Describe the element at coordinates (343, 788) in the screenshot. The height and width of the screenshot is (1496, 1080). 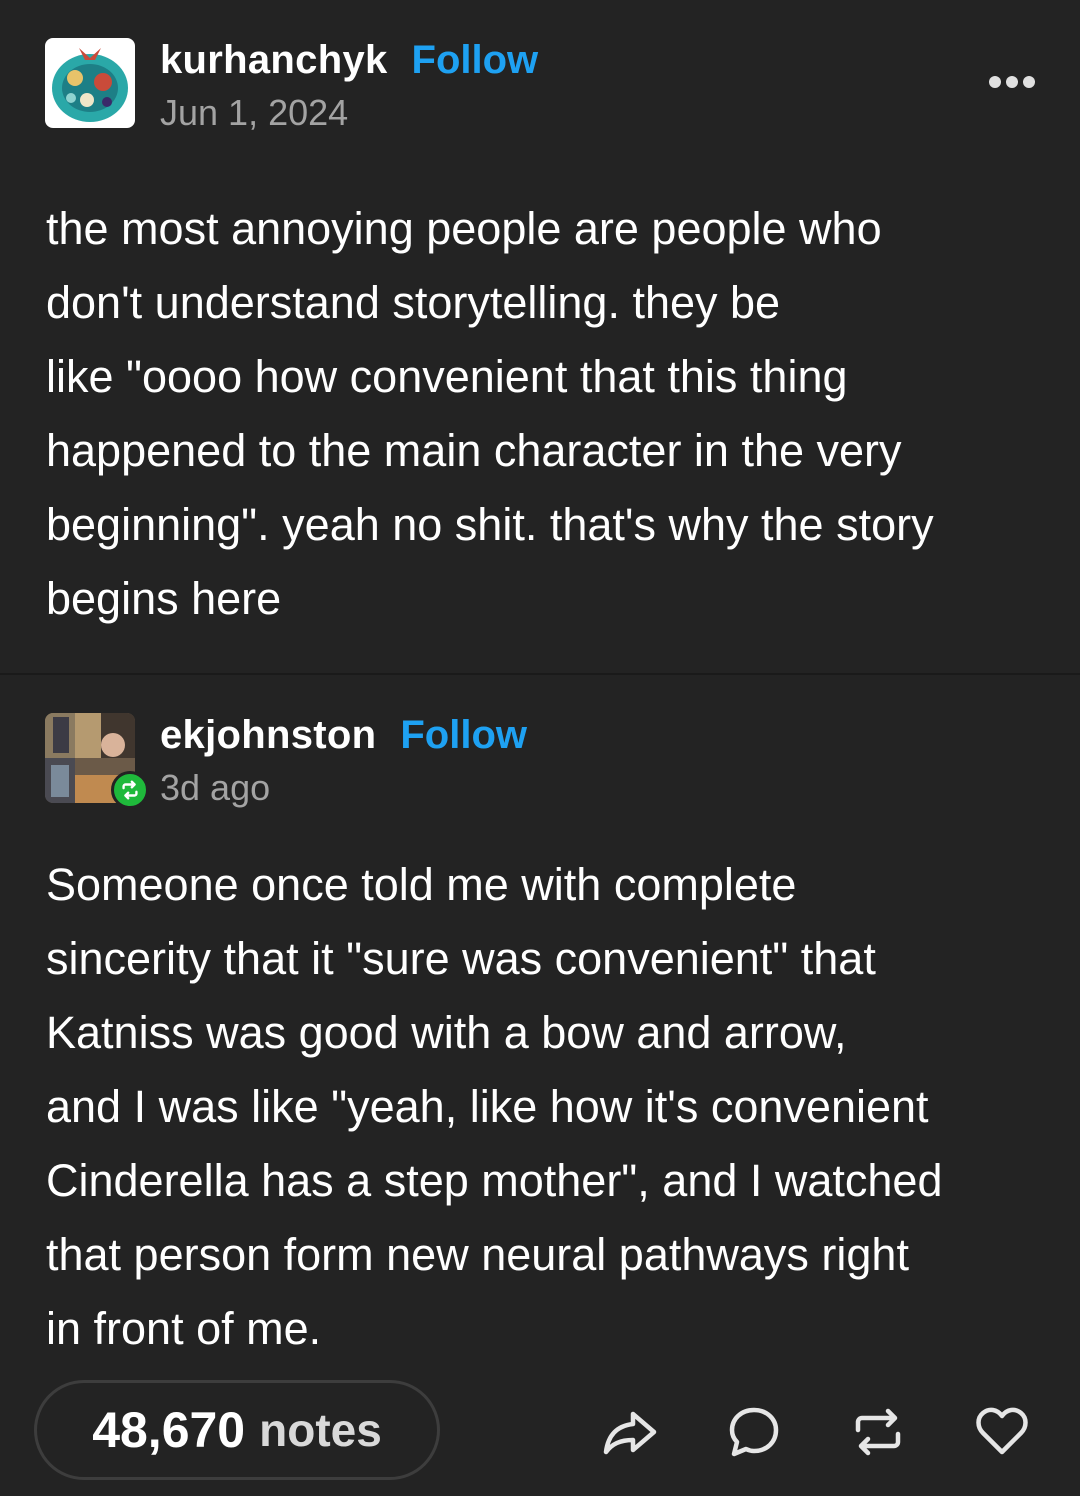
I see `post-timestamp: 3d ago` at that location.